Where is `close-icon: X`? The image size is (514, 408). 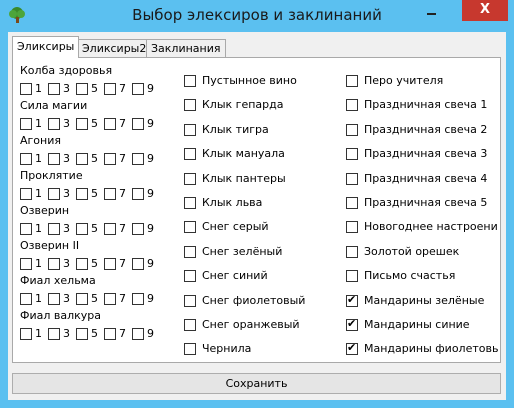
close-icon: X is located at coordinates (485, 9).